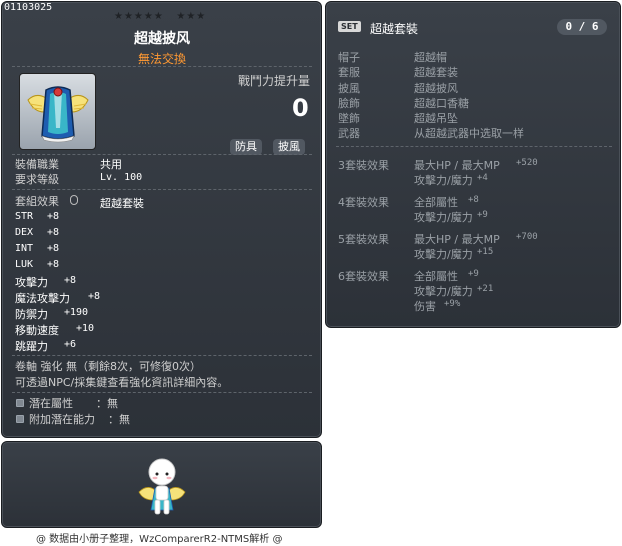 The width and height of the screenshot is (622, 546). I want to click on stat-label-defense: 防禦力, so click(31, 314).